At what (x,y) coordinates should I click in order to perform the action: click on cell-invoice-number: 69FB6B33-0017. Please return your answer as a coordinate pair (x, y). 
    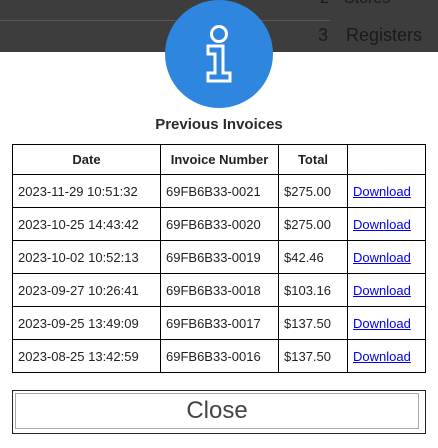
    Looking at the image, I should click on (219, 323).